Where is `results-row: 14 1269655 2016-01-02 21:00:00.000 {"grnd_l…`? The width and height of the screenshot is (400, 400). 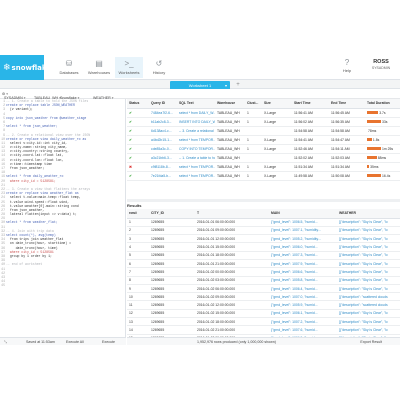 results-row: 14 1269655 2016-01-02 21:00:00.000 {"grnd_l… is located at coordinates (263, 330).